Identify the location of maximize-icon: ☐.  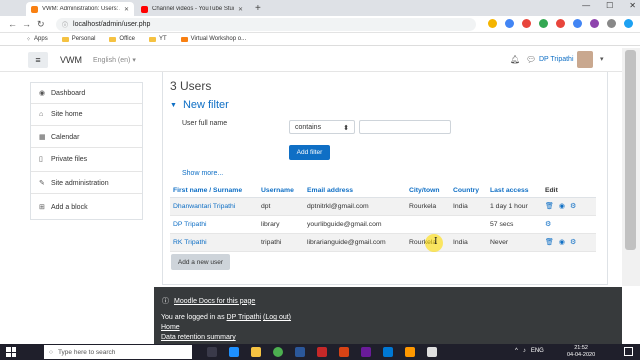
(609, 5).